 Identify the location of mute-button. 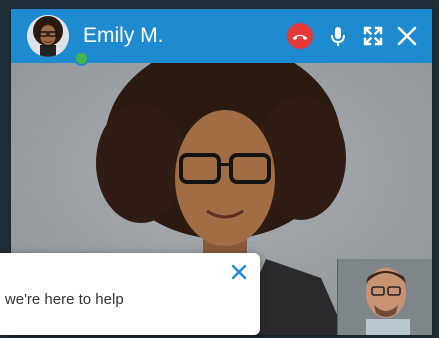
(338, 36).